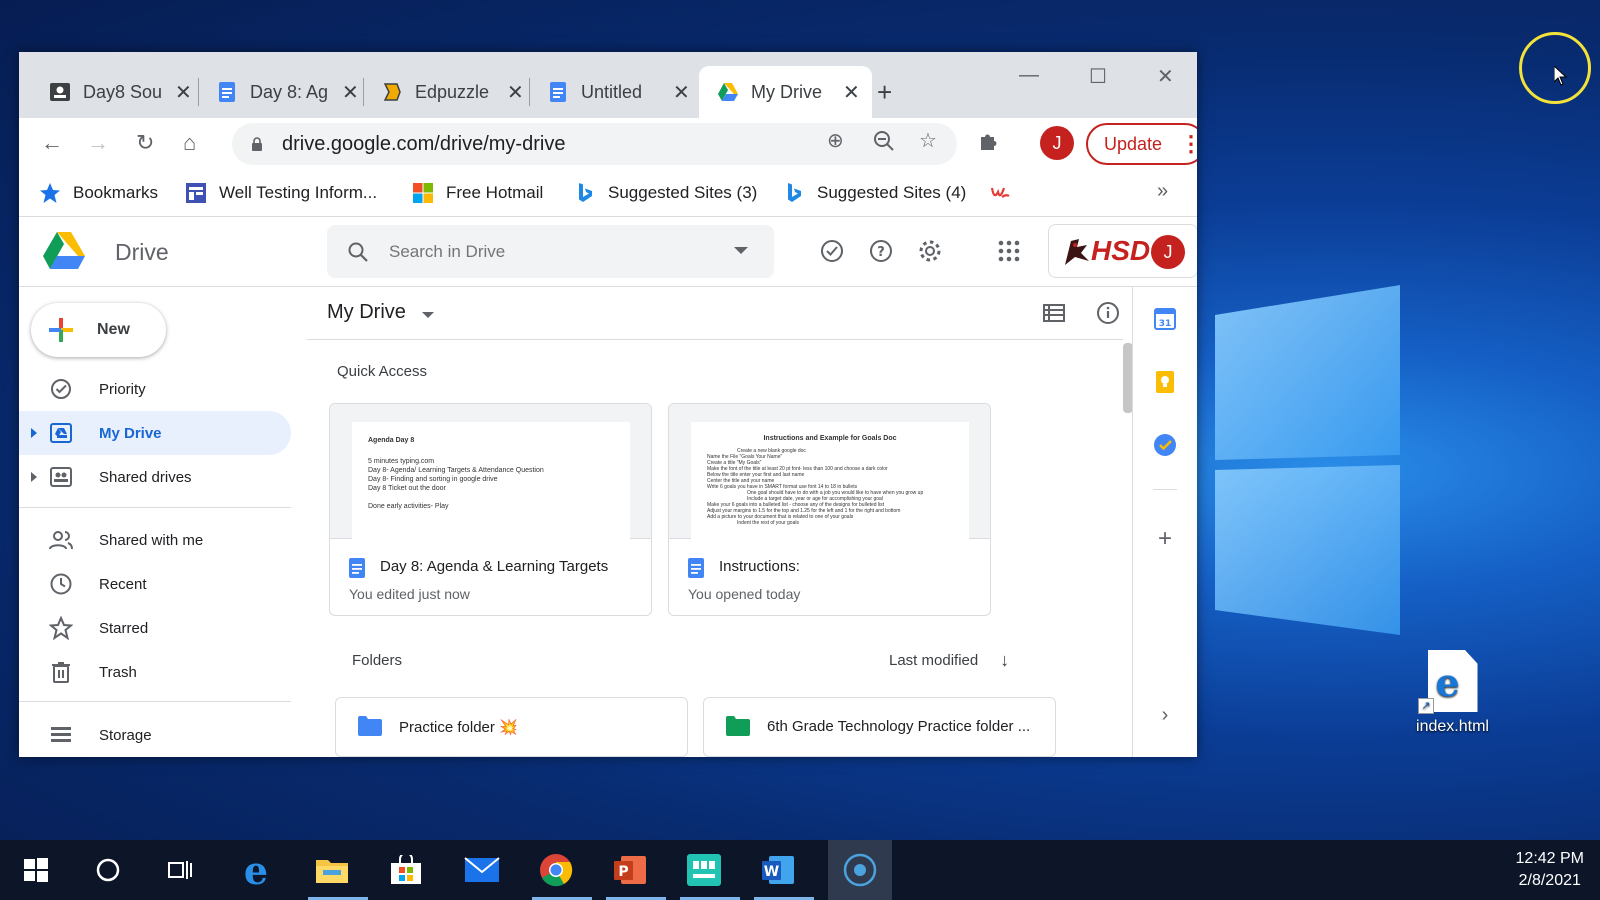 The height and width of the screenshot is (900, 1600). I want to click on back-arrow-icon: ←, so click(52, 143).